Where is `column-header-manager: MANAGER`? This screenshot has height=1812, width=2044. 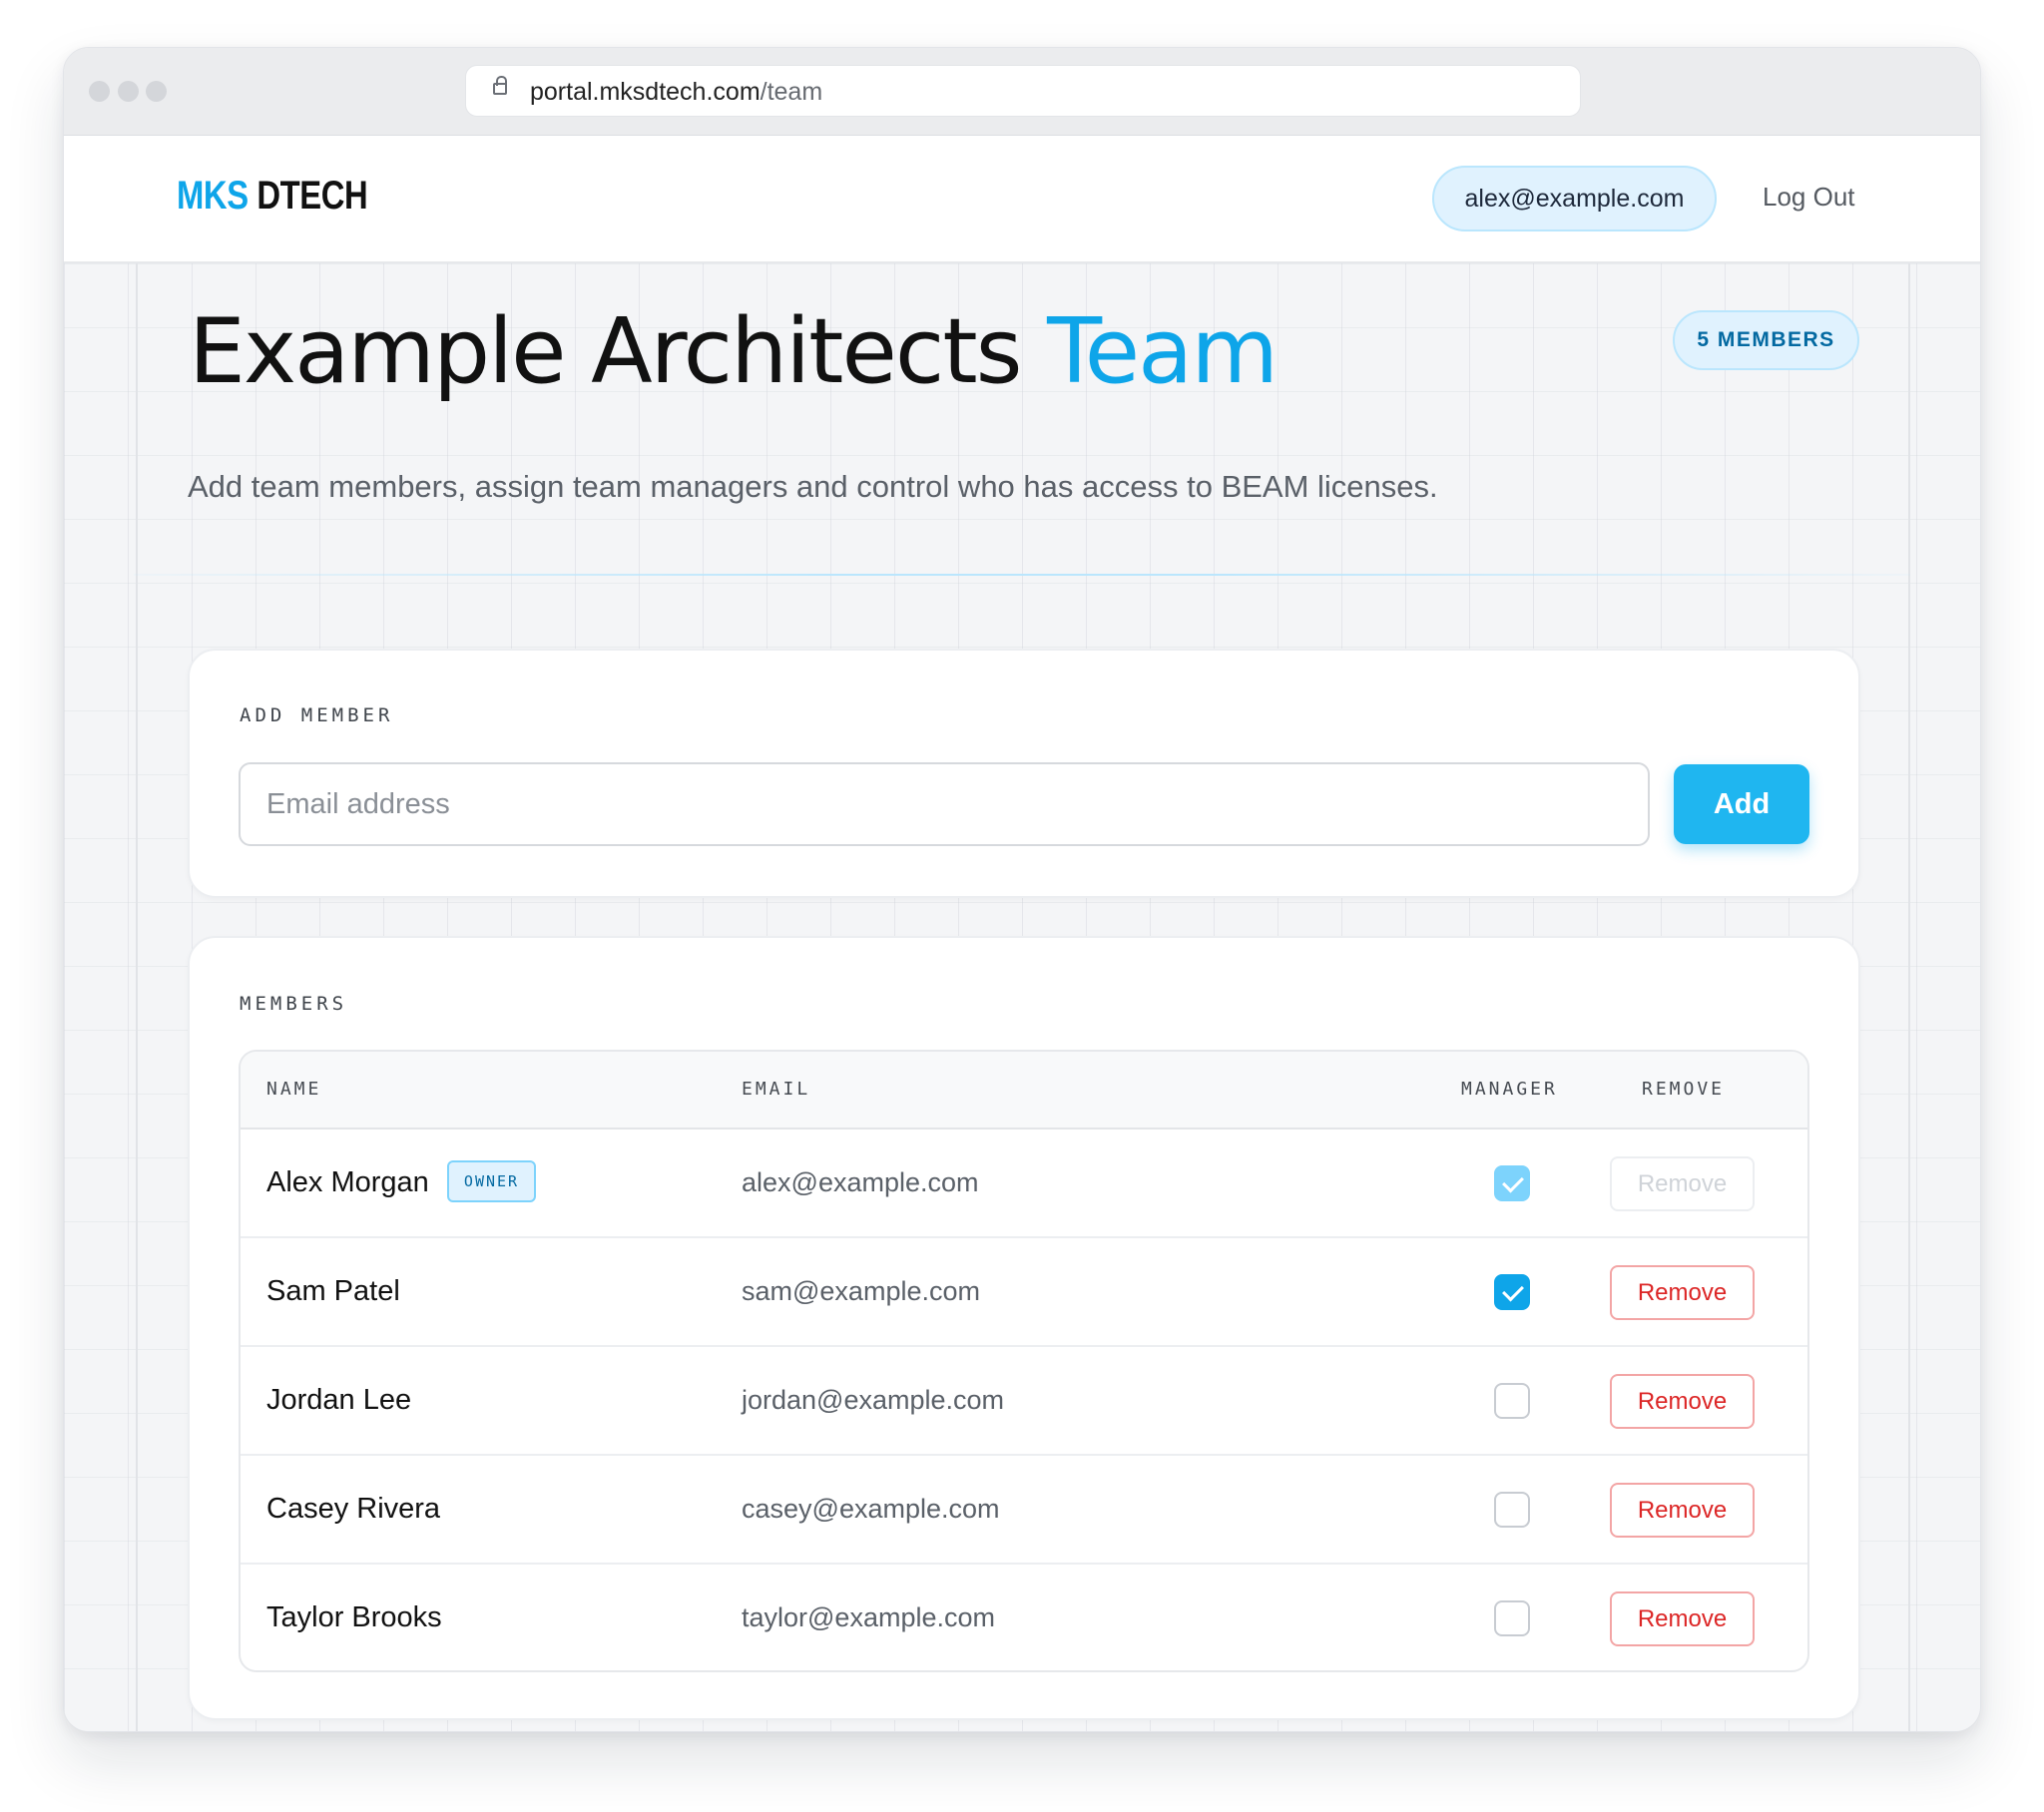
column-header-manager: MANAGER is located at coordinates (1509, 1089).